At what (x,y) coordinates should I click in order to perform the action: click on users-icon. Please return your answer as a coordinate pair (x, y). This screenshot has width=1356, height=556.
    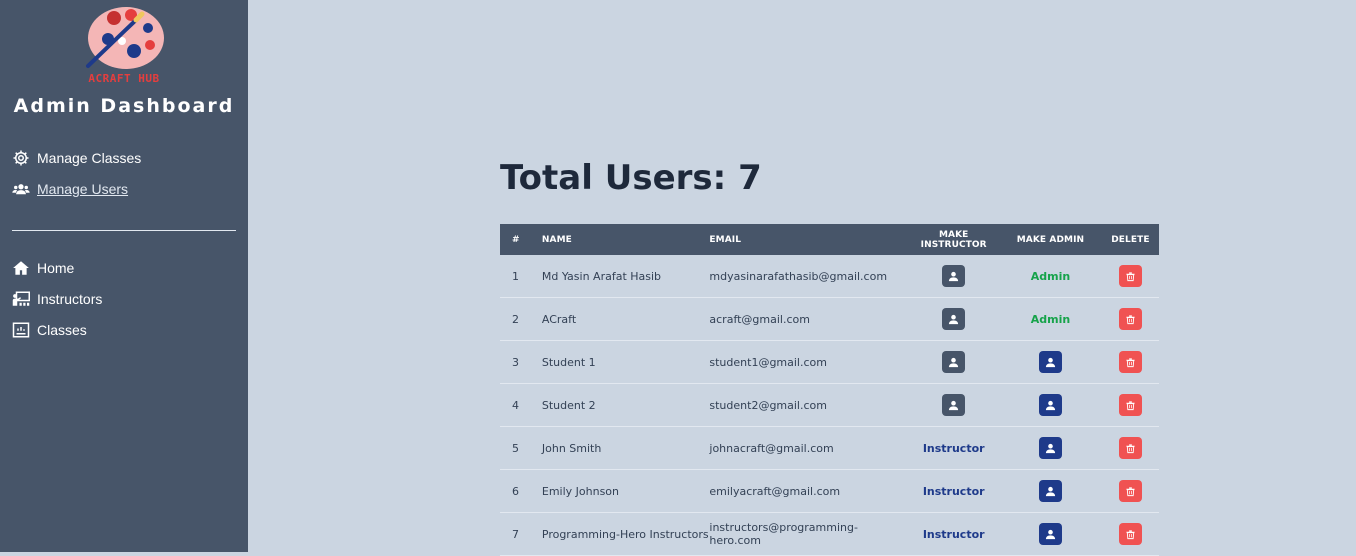
    Looking at the image, I should click on (21, 189).